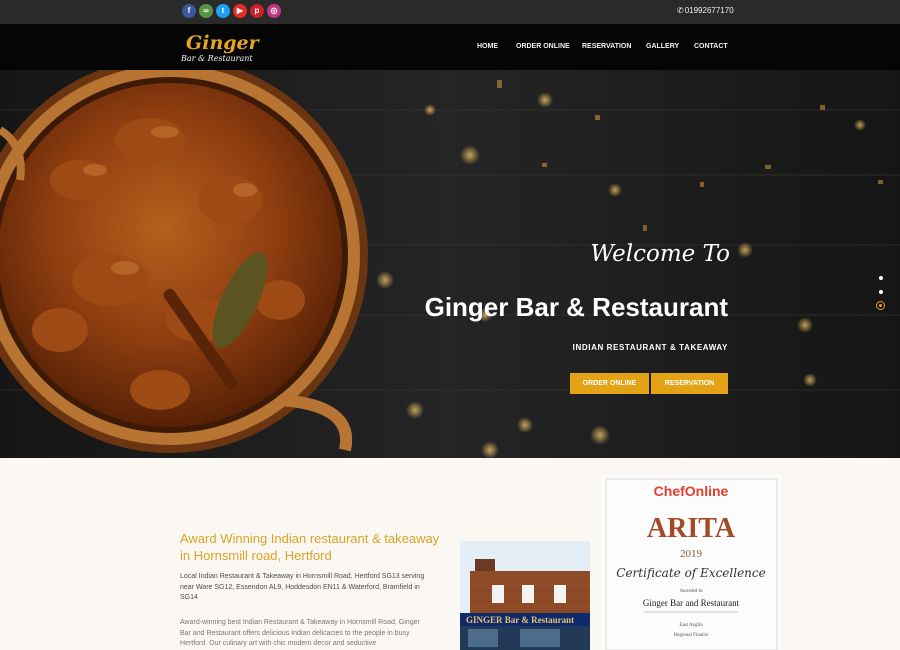 This screenshot has width=900, height=650. What do you see at coordinates (543, 46) in the screenshot?
I see `nav-order-online: ORDER ONLINE` at bounding box center [543, 46].